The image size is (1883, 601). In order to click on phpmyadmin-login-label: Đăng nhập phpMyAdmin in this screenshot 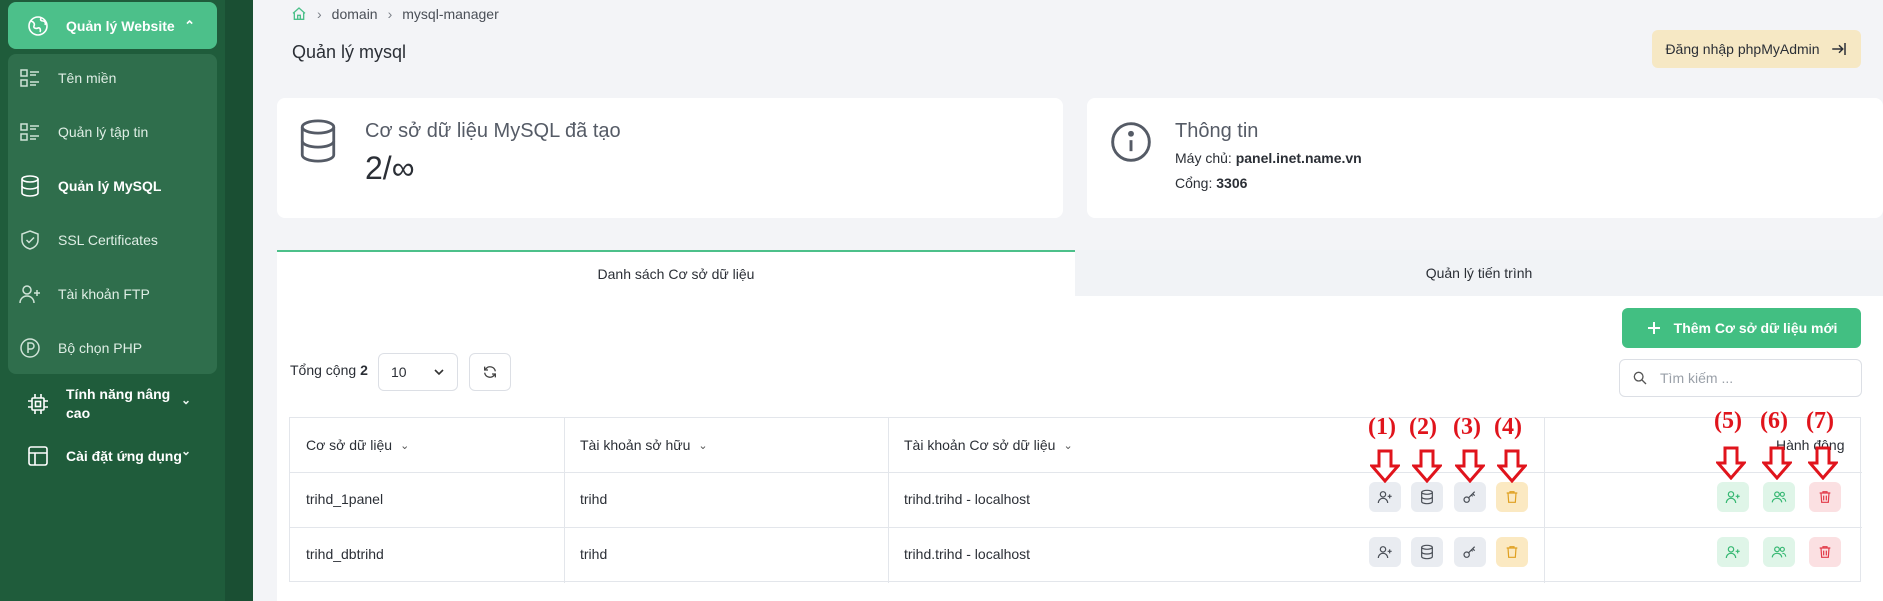, I will do `click(1742, 49)`.